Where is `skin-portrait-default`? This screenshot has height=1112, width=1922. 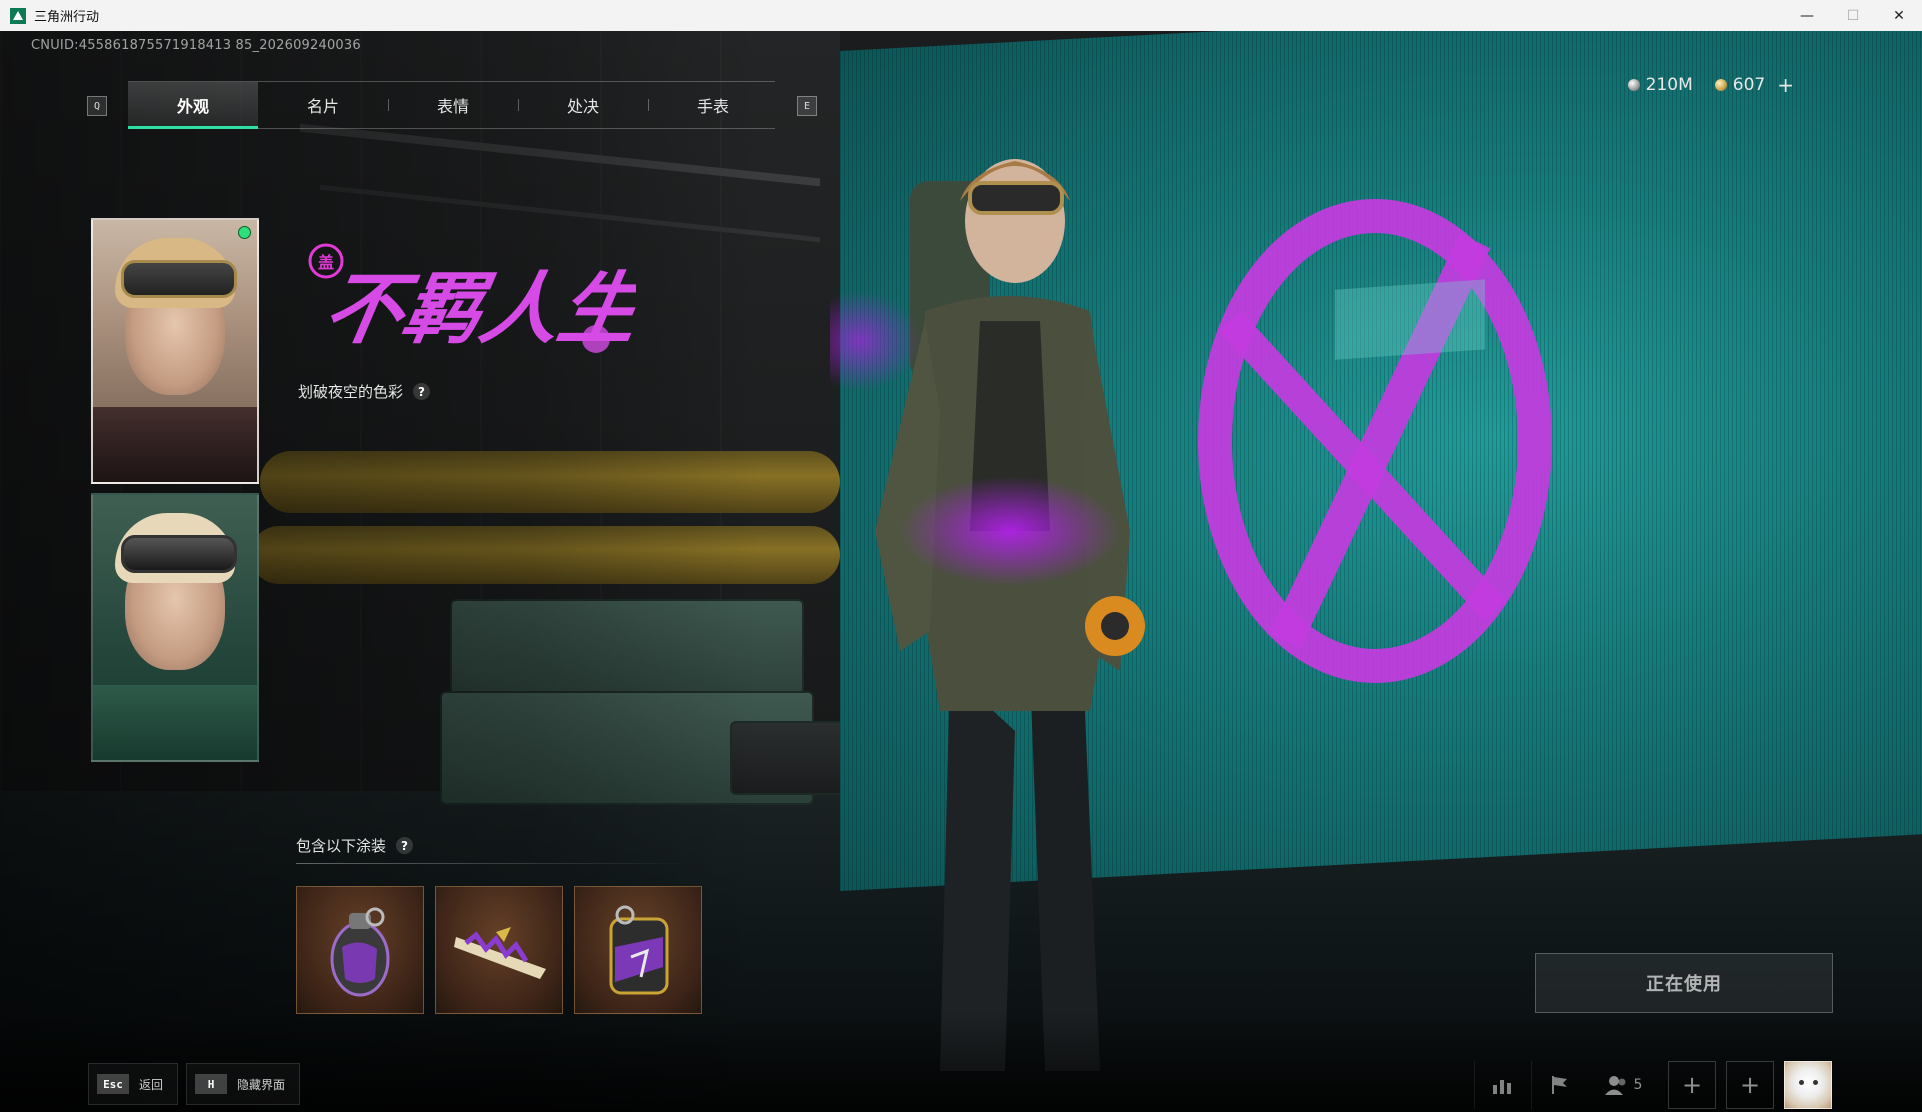
skin-portrait-default is located at coordinates (175, 627).